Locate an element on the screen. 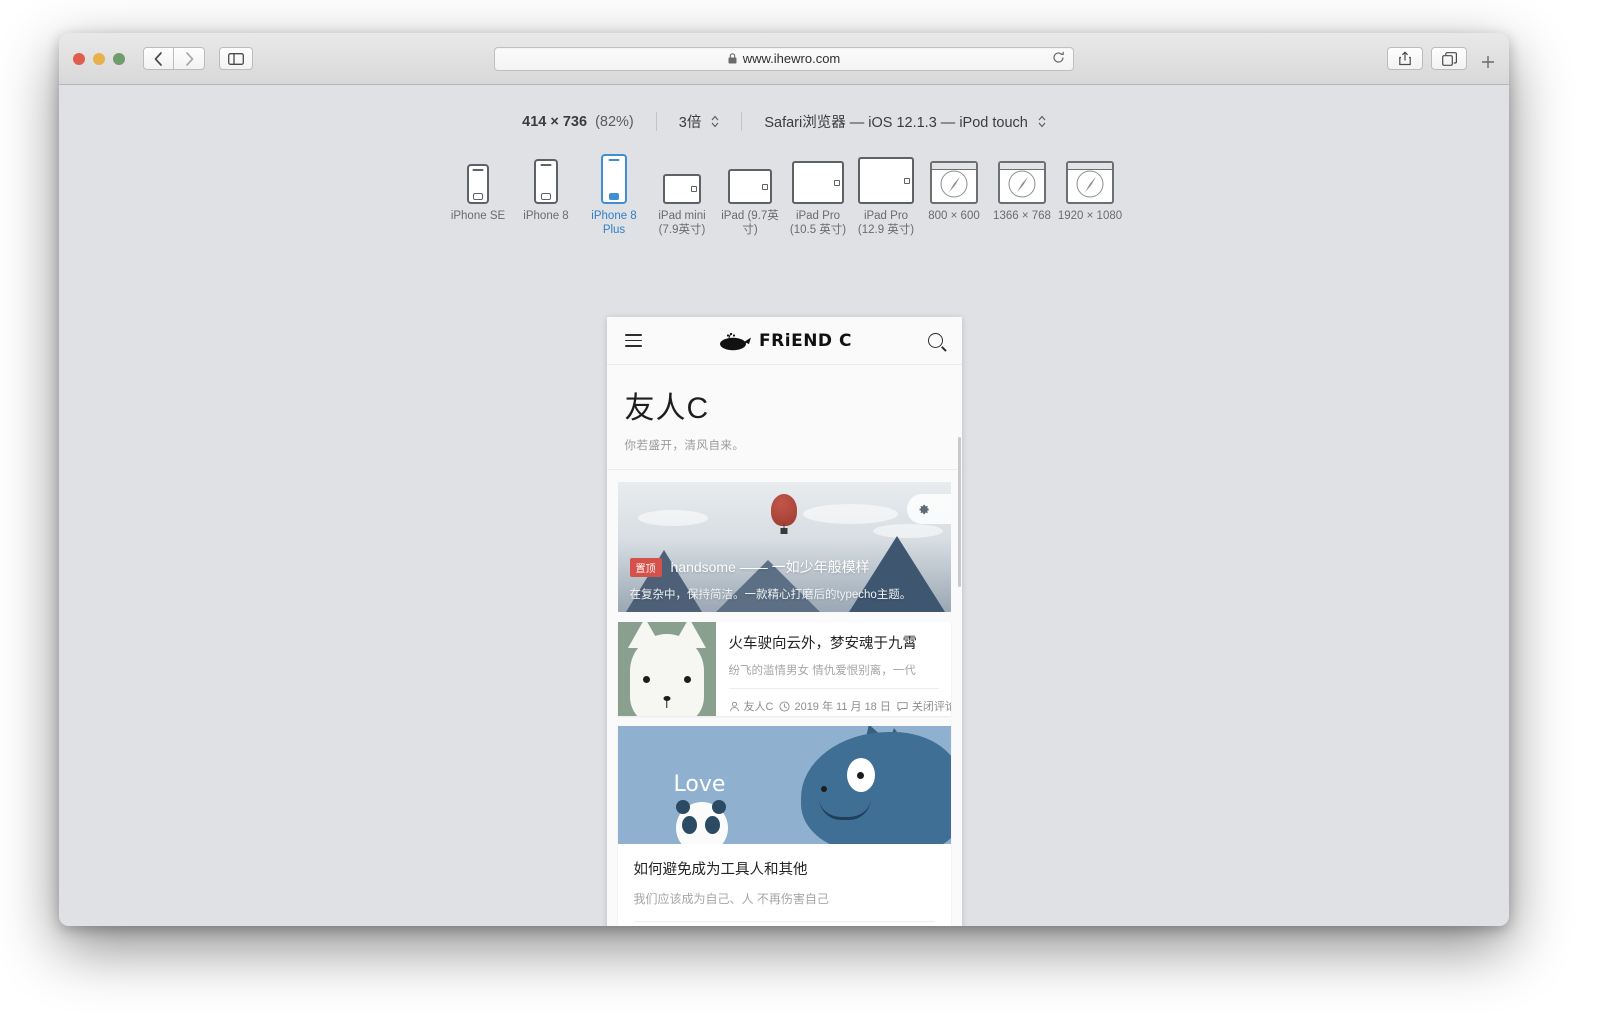 This screenshot has width=1600, height=1022. post-card-body: 如何避免成为工具人和其他 我们应该成为自己、人 不再伤害自己 友人C is located at coordinates (784, 885).